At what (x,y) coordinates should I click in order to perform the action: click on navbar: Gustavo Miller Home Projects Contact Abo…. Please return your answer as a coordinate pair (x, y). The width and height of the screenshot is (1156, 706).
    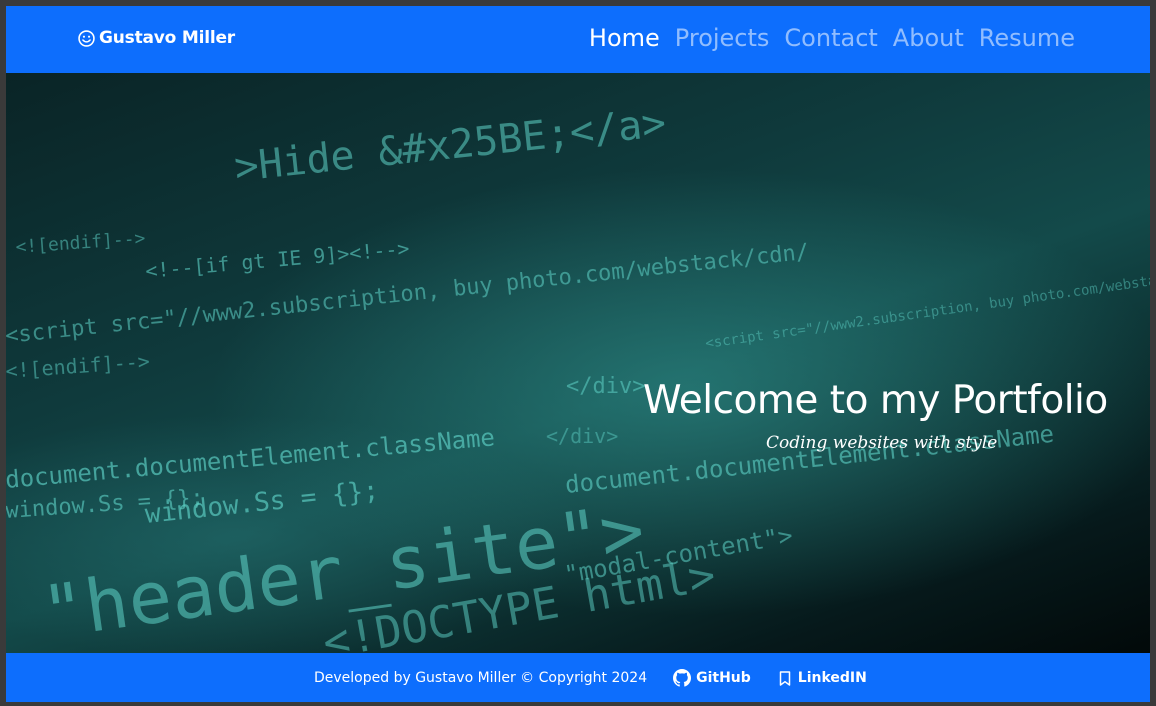
    Looking at the image, I should click on (578, 39).